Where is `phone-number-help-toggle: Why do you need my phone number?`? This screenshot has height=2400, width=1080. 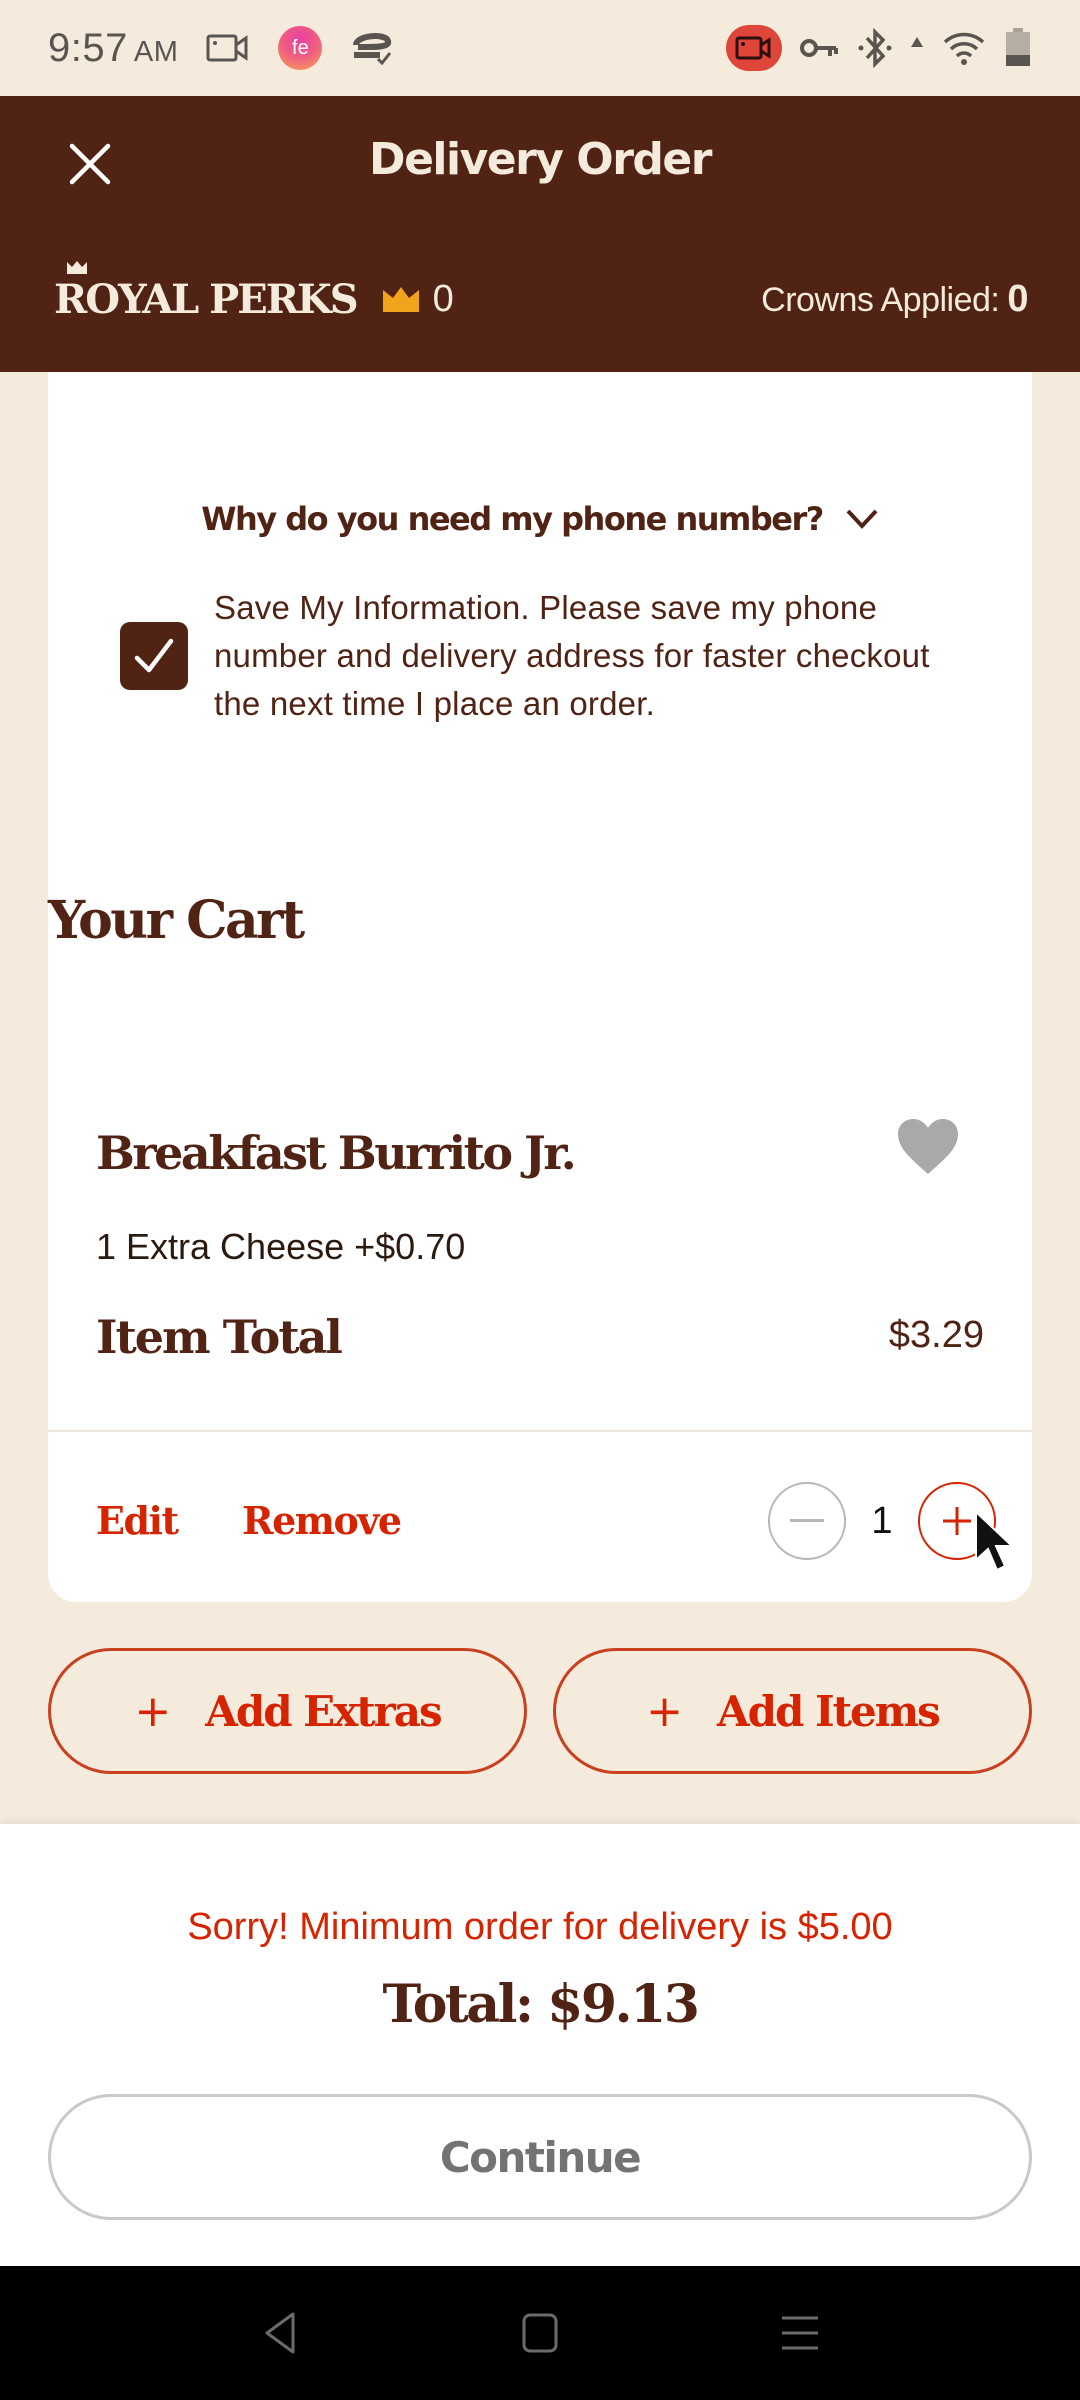
phone-number-help-toggle: Why do you need my phone number? is located at coordinates (540, 519).